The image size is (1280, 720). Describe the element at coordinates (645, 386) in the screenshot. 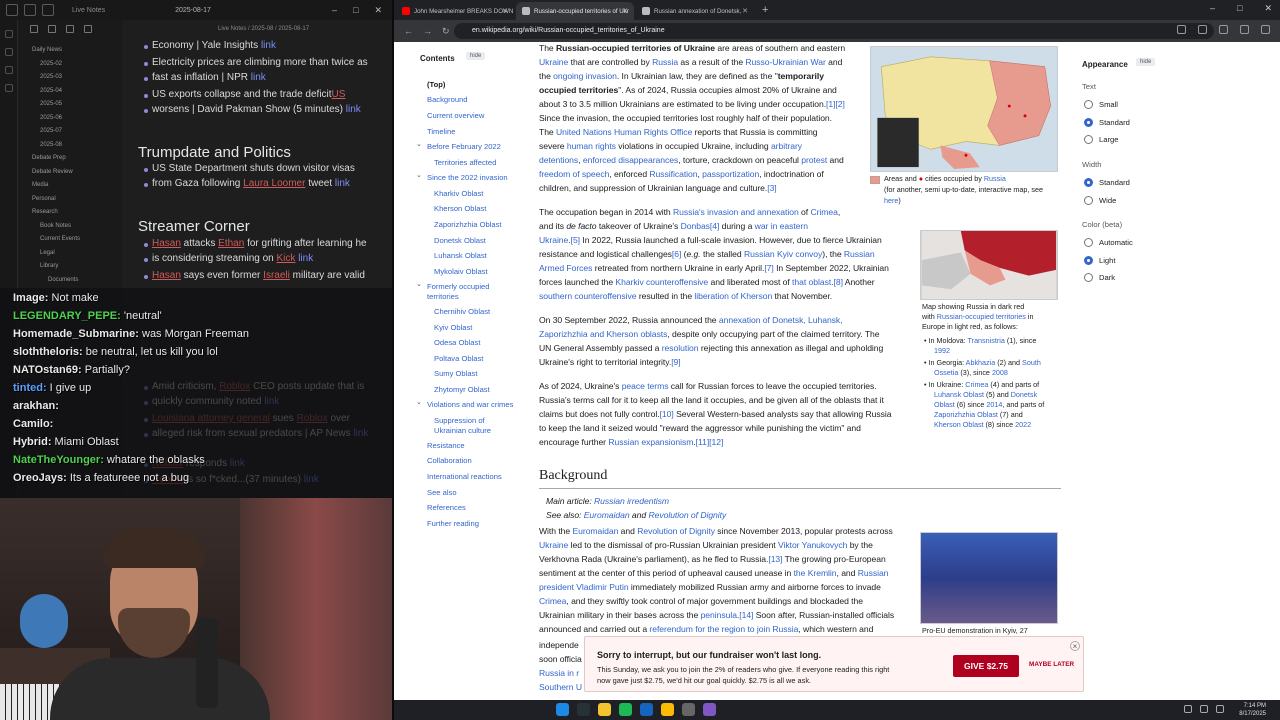

I see `wiki-link: peace terms` at that location.